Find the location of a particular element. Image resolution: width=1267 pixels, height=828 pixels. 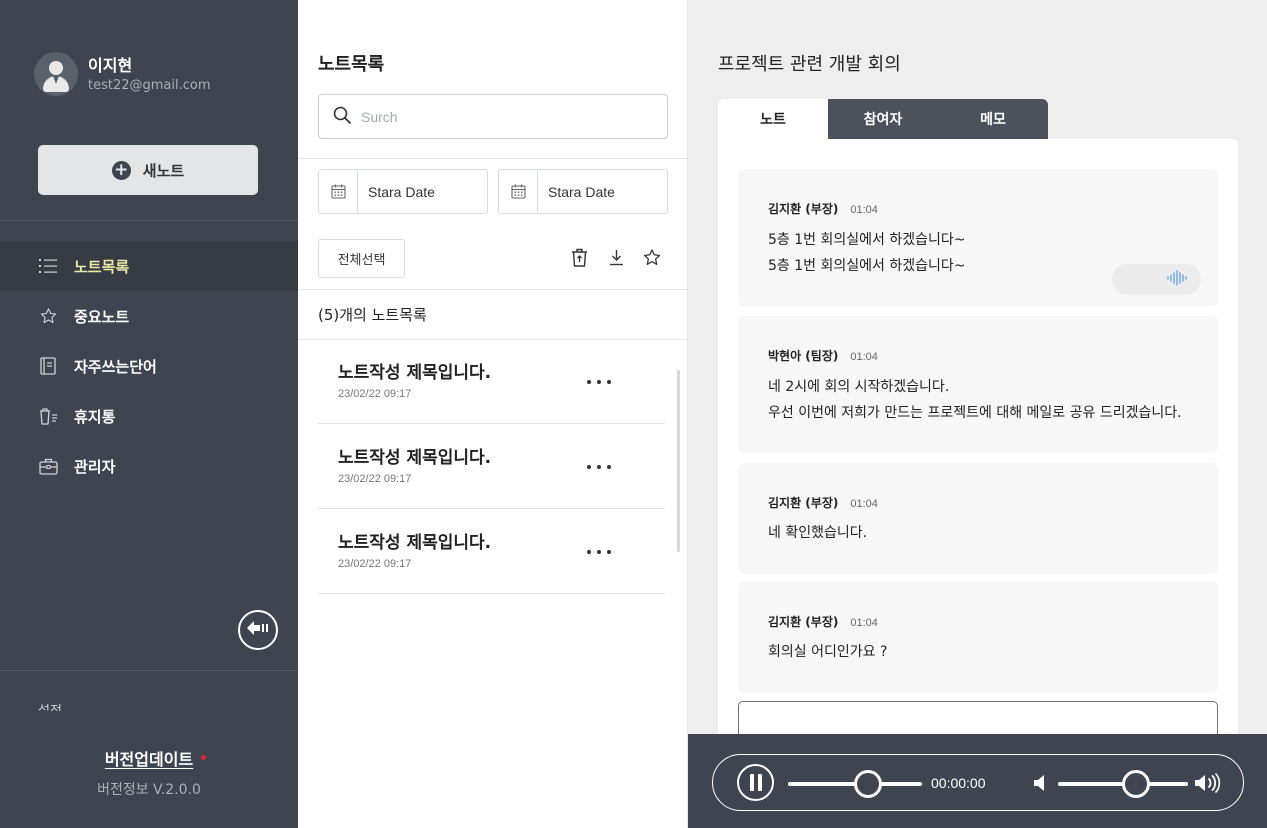

sidebar-item-trash: 휴지통 is located at coordinates (149, 416).